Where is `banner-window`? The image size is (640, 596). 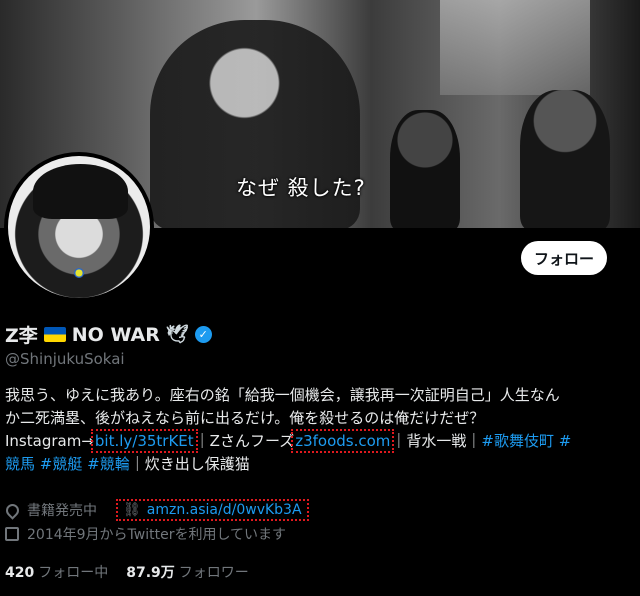
banner-window is located at coordinates (515, 47).